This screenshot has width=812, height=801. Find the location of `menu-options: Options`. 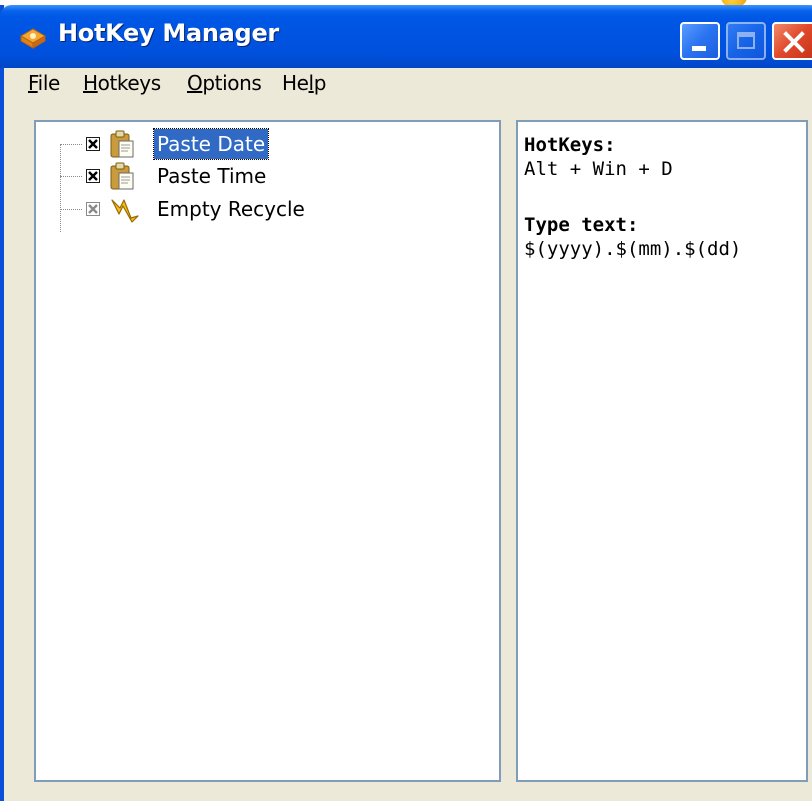

menu-options: Options is located at coordinates (224, 83).